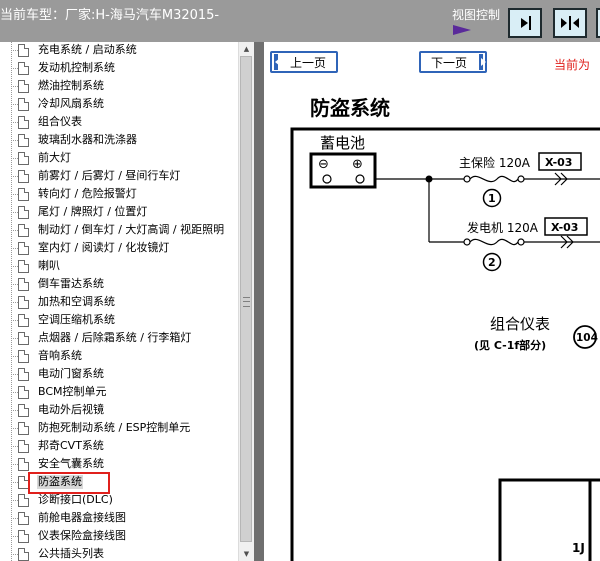  I want to click on battery-minus-icon: ⊖, so click(323, 164).